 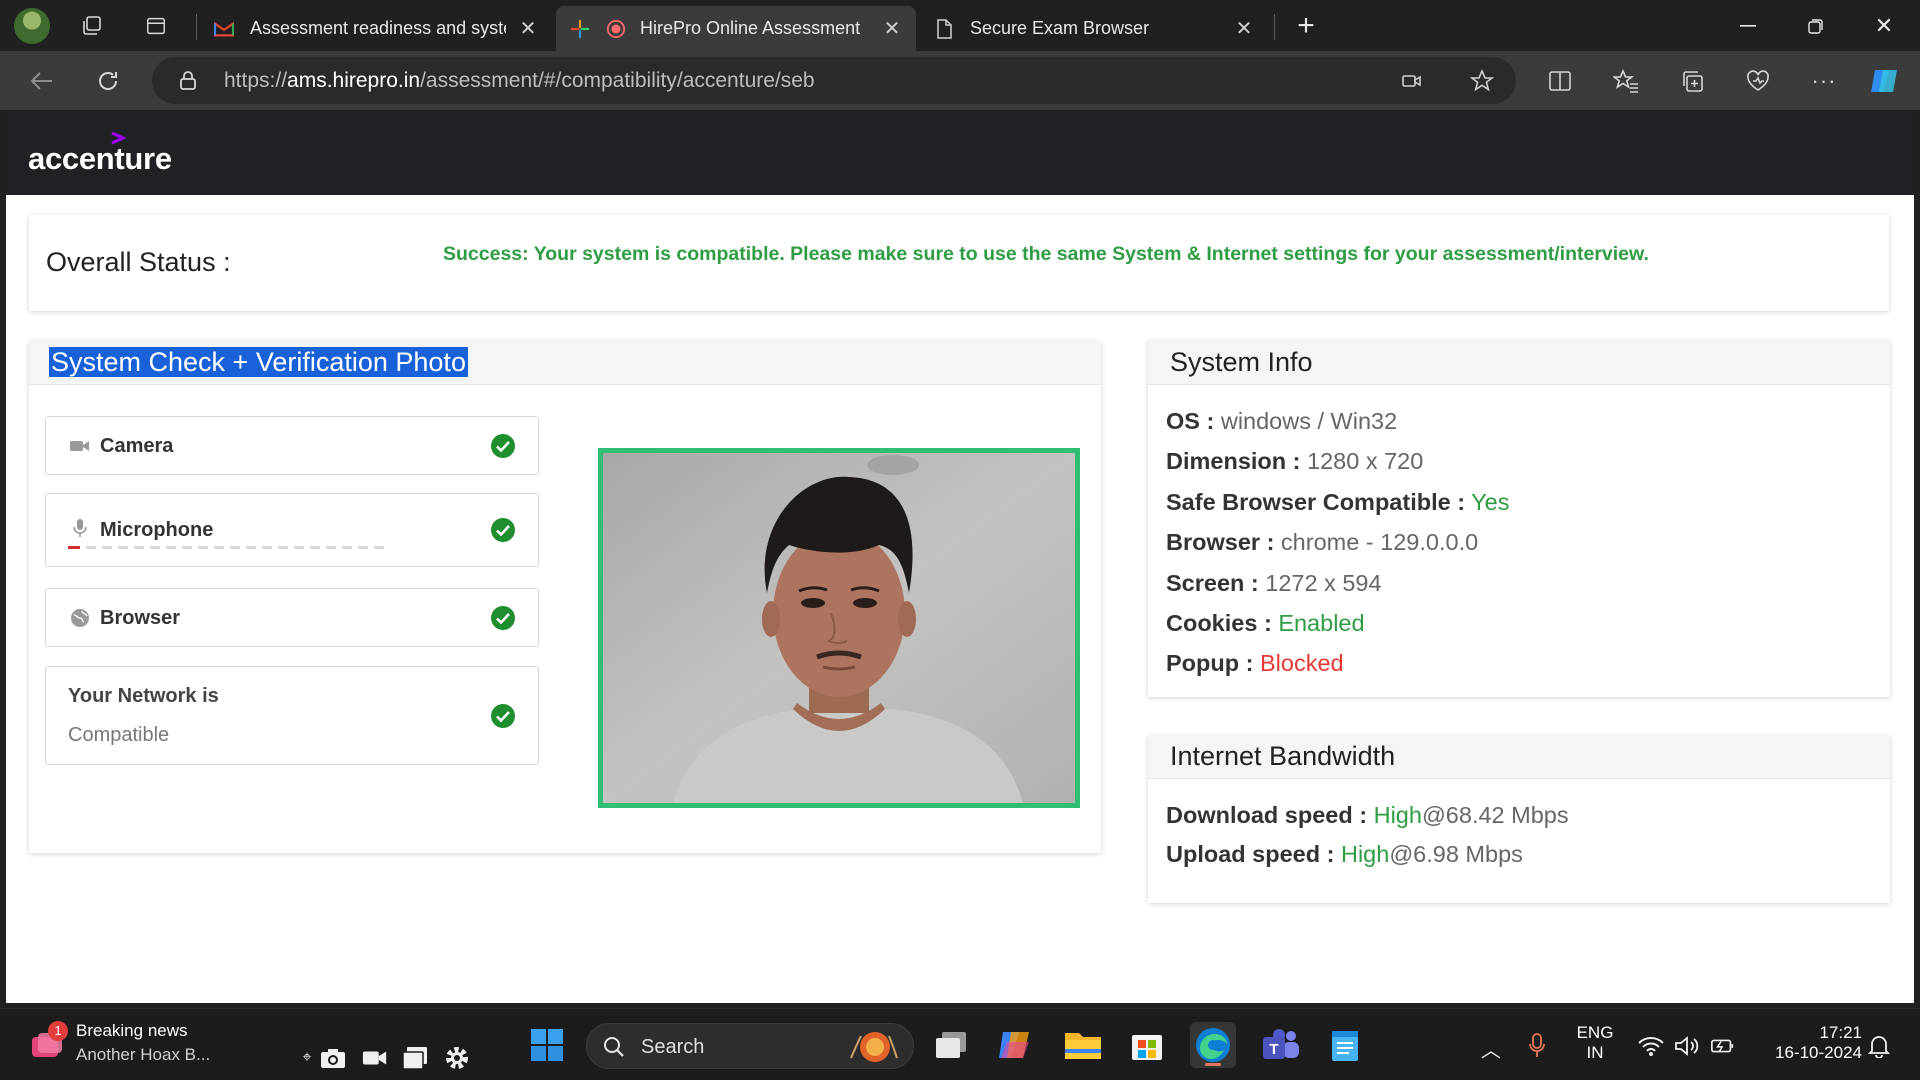 I want to click on microphone-in-use-icon, so click(x=1537, y=1046).